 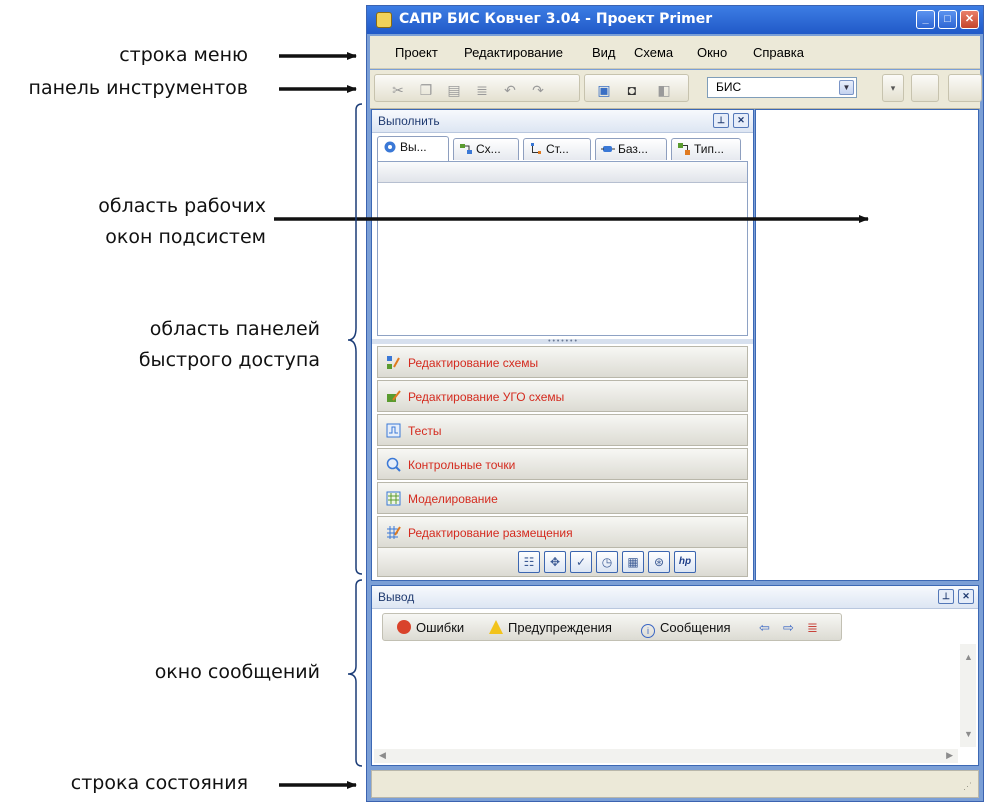 What do you see at coordinates (496, 627) in the screenshot?
I see `warning-icon` at bounding box center [496, 627].